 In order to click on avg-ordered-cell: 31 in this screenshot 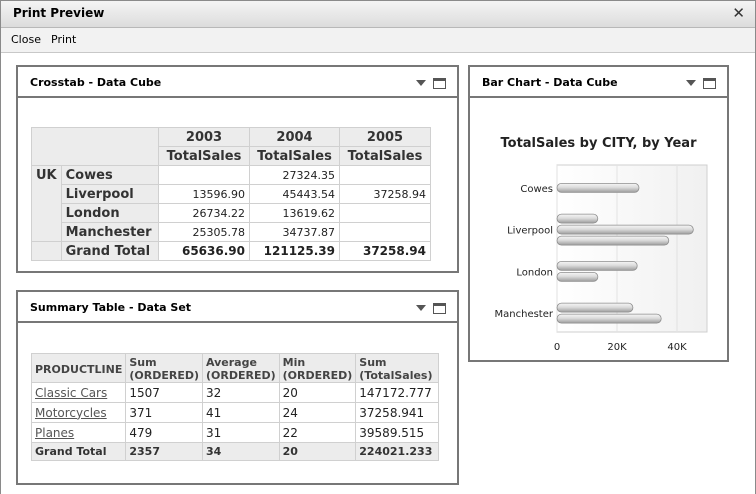, I will do `click(241, 432)`.